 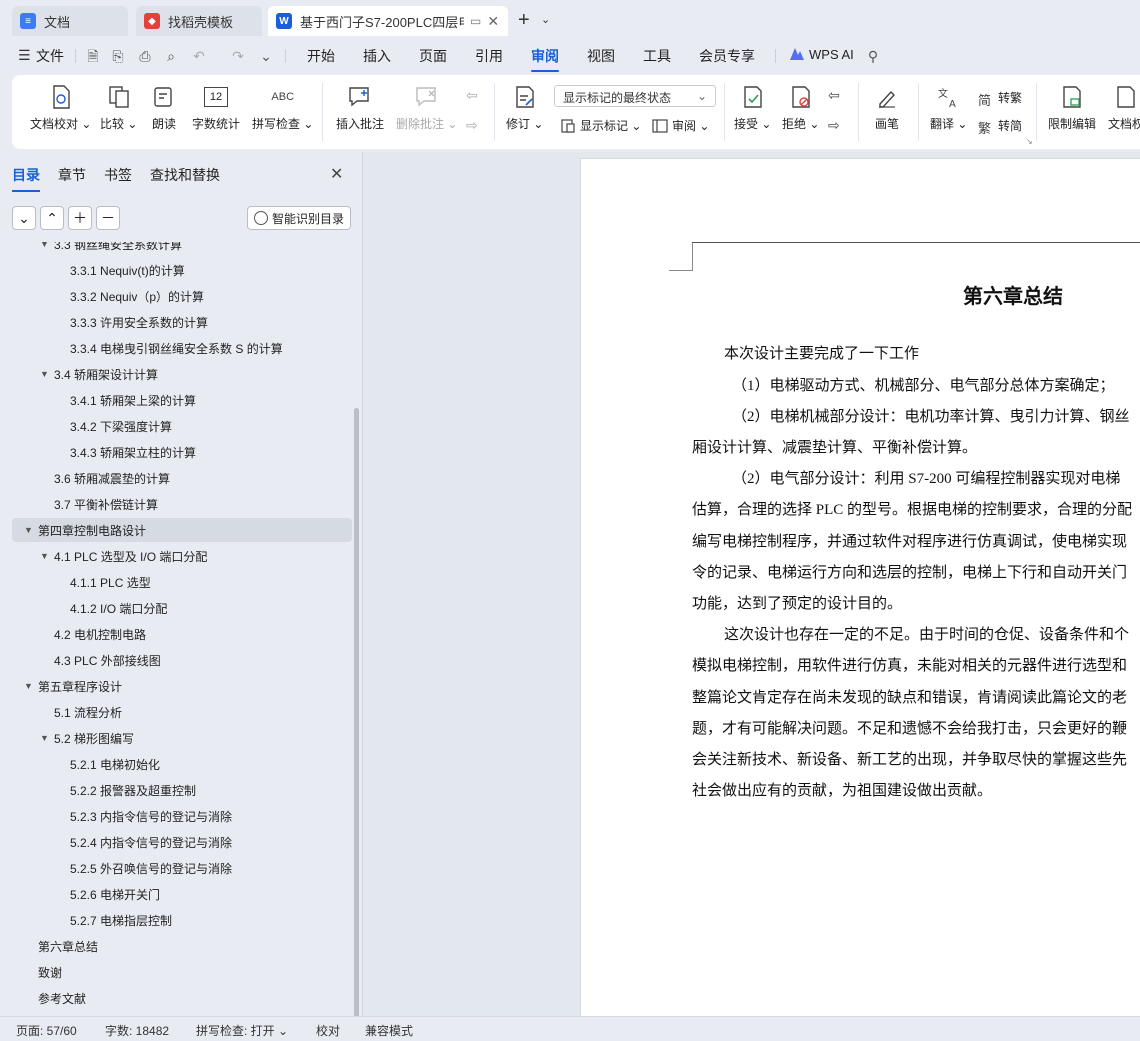 I want to click on smart-toc-button: 智能识别目录, so click(x=299, y=218).